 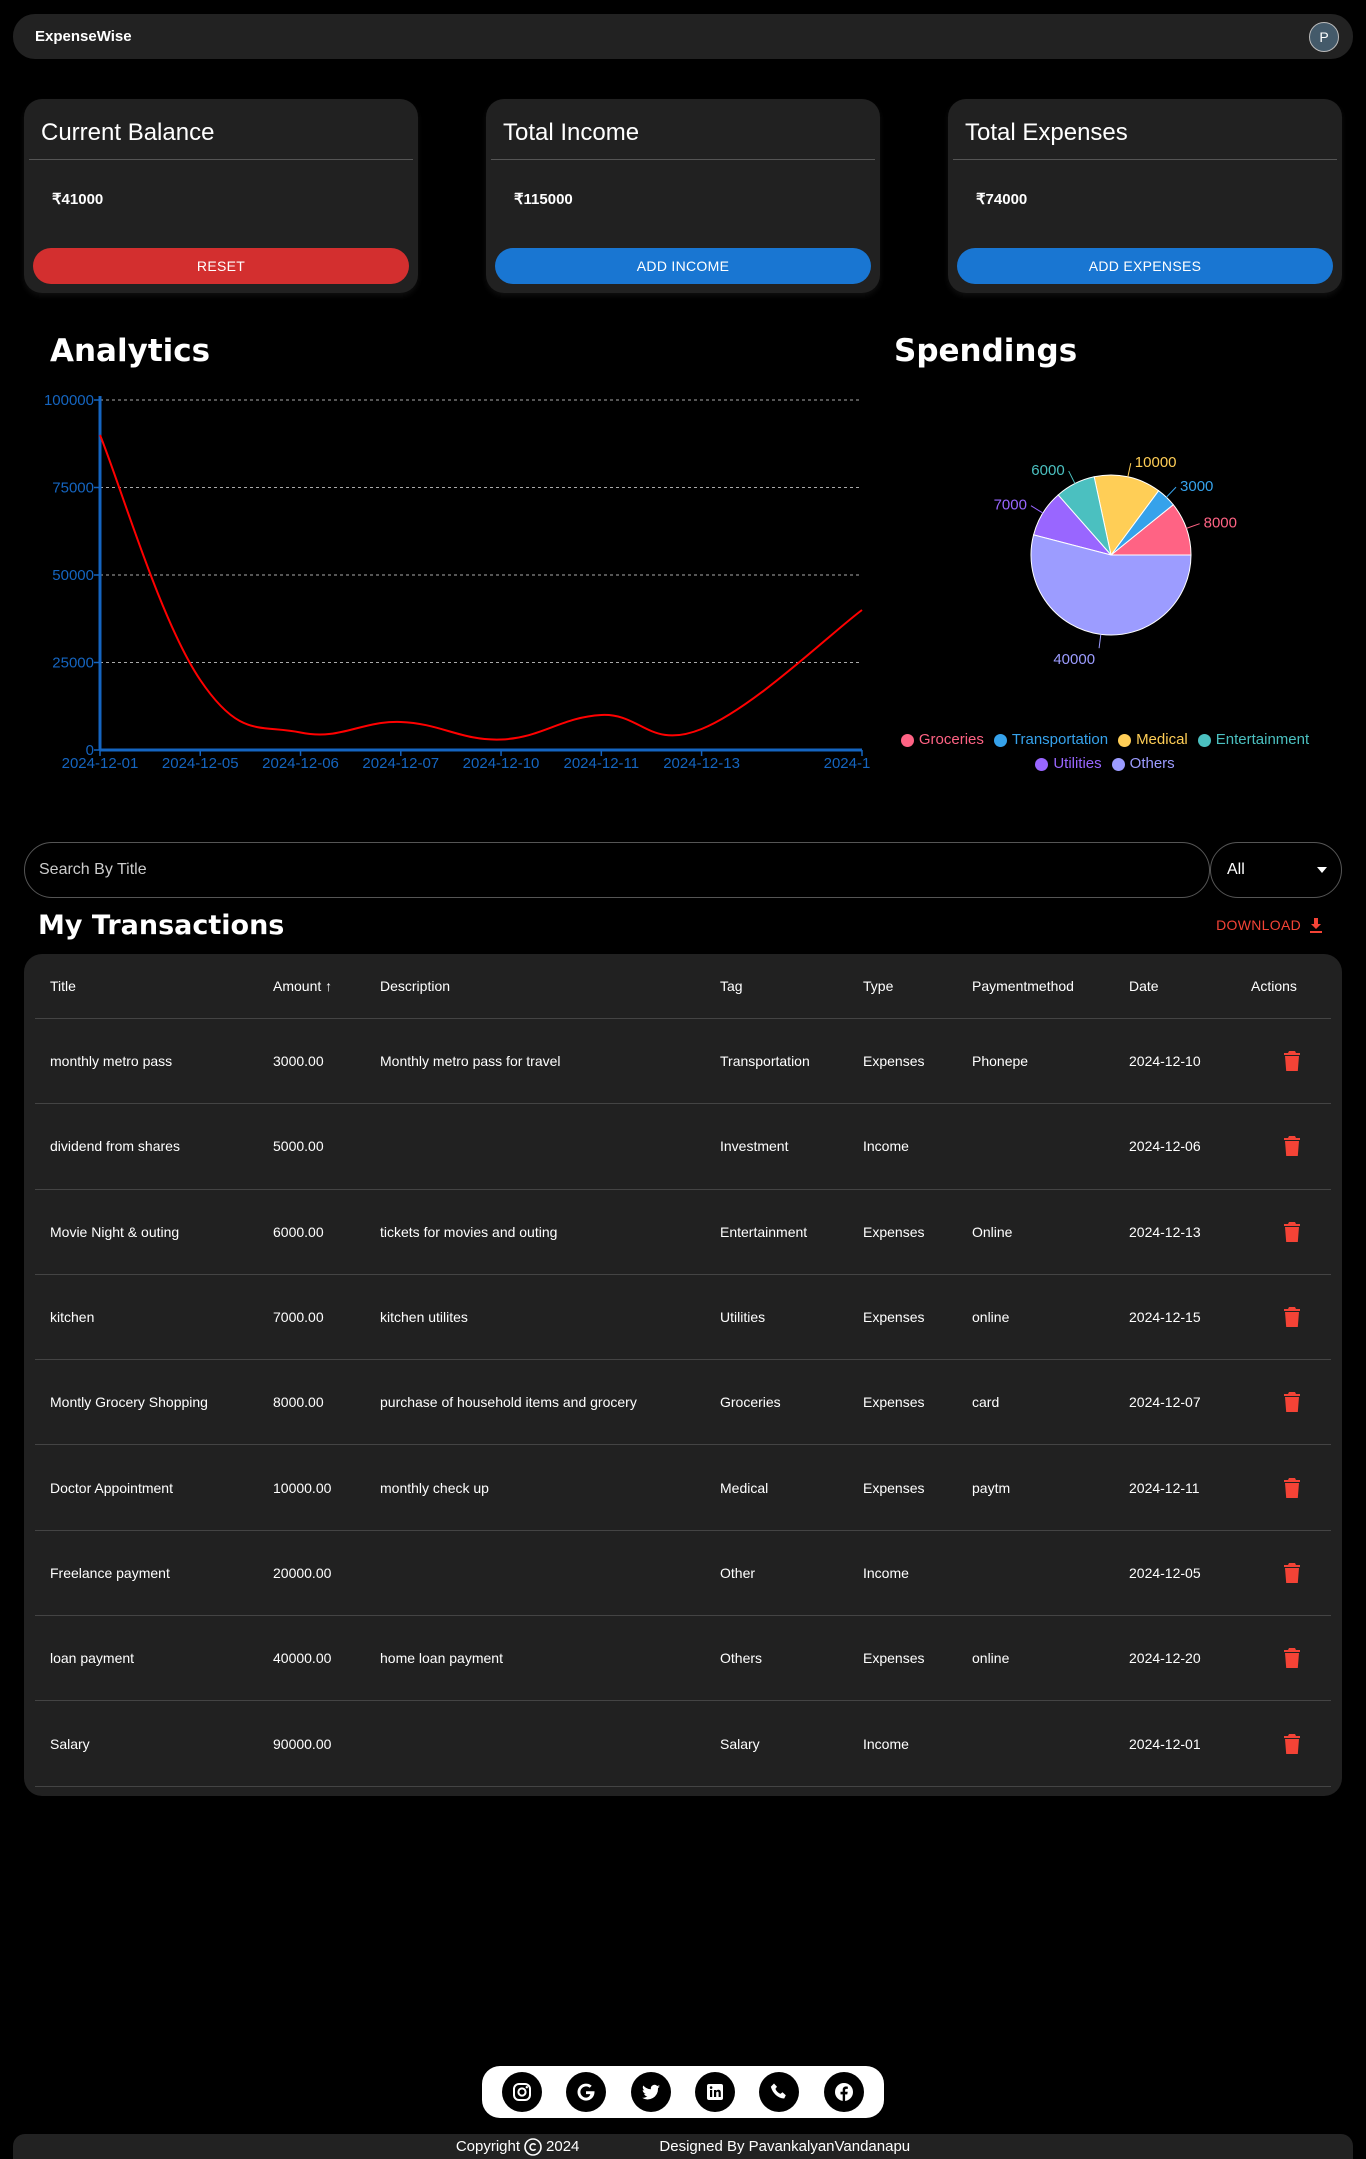 I want to click on cell-type: Income, so click(x=886, y=1572).